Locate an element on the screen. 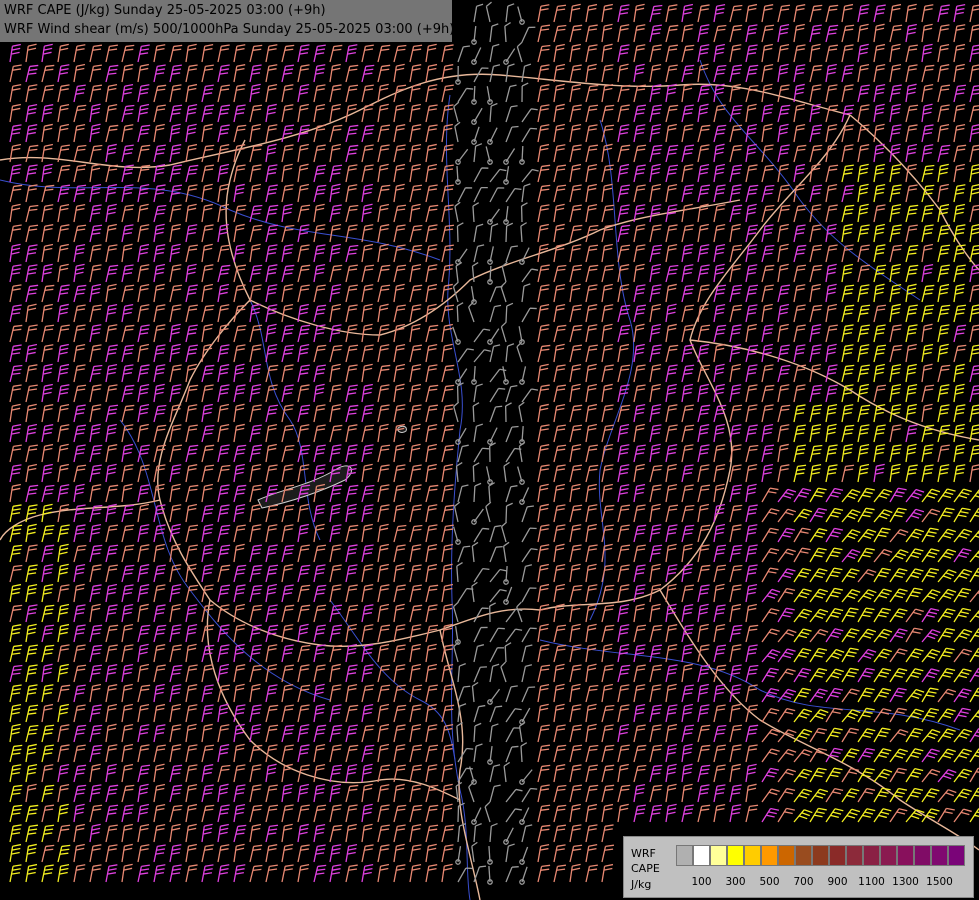  legend-tick-label: 1100 is located at coordinates (871, 882).